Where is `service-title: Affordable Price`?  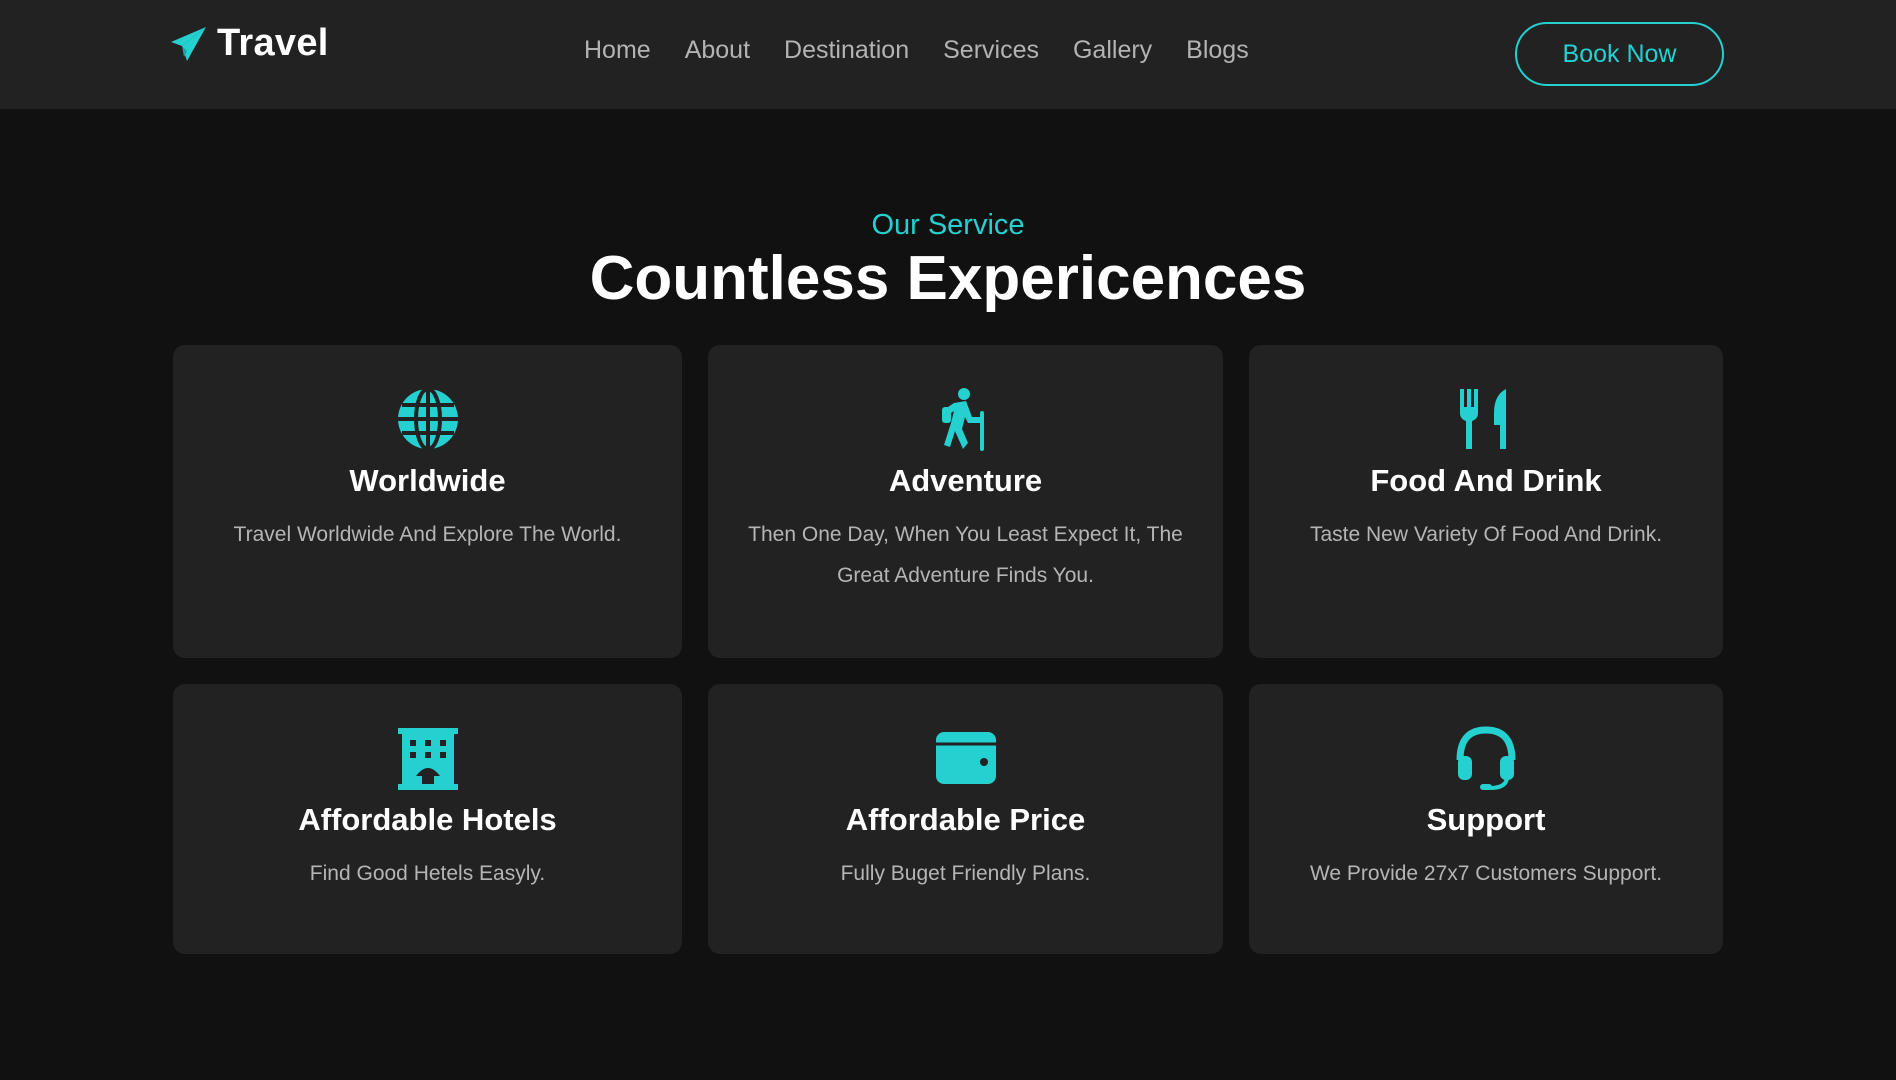 service-title: Affordable Price is located at coordinates (965, 819).